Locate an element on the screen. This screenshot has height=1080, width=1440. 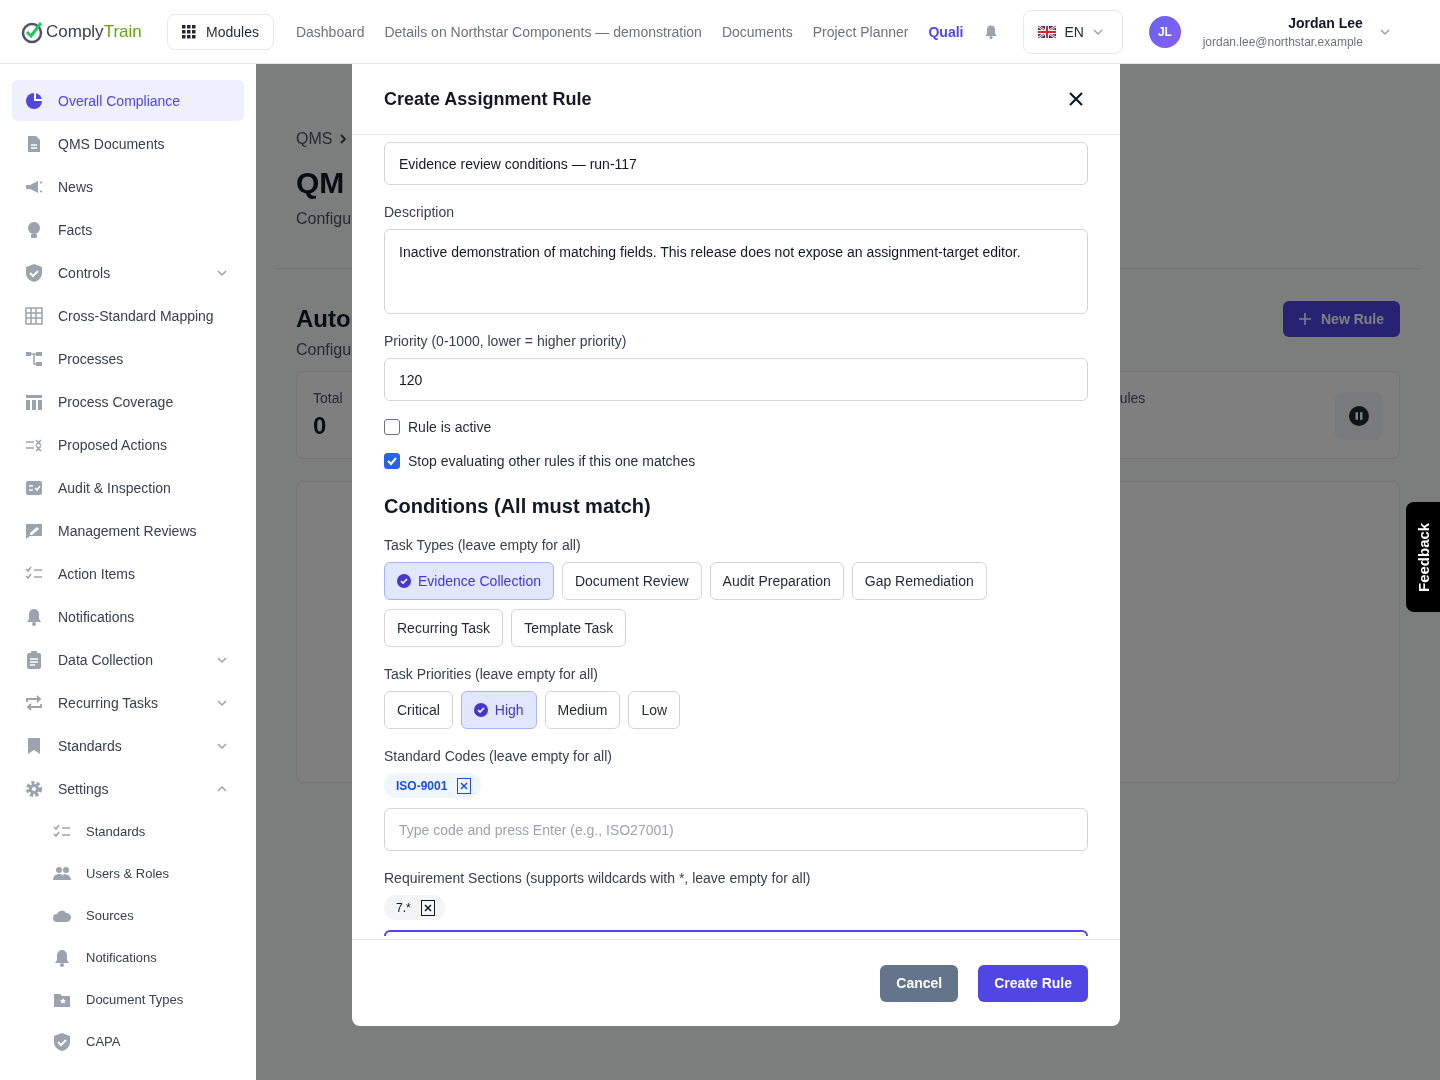
avatar: JL is located at coordinates (1164, 31).